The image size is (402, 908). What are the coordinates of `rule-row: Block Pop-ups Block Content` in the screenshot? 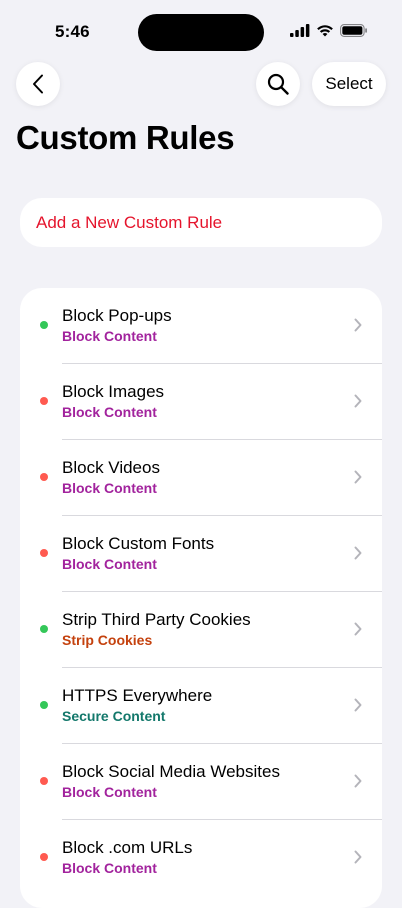 It's located at (201, 326).